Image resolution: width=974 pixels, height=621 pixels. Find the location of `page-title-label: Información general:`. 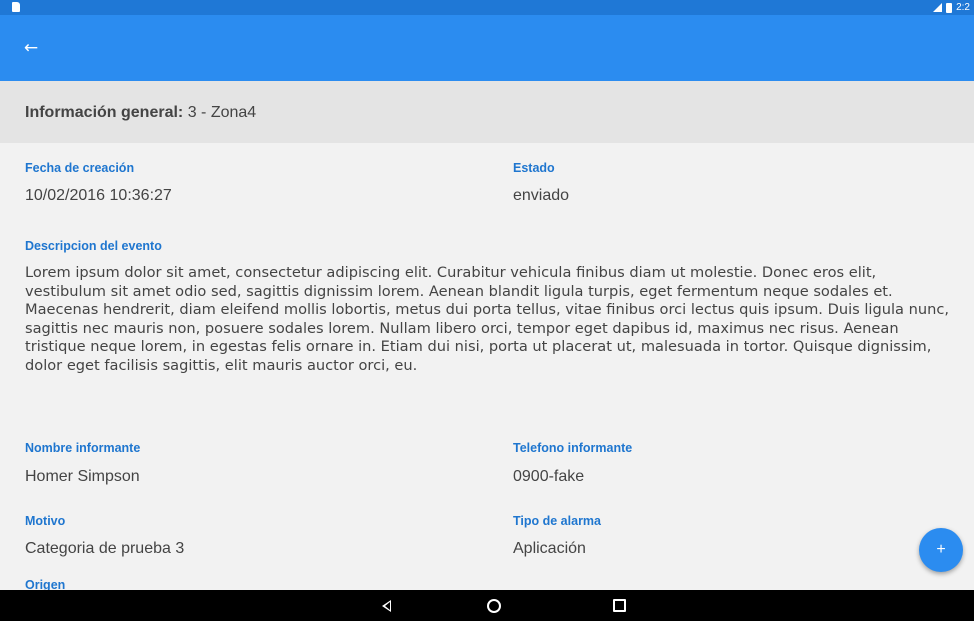

page-title-label: Información general: is located at coordinates (104, 112).